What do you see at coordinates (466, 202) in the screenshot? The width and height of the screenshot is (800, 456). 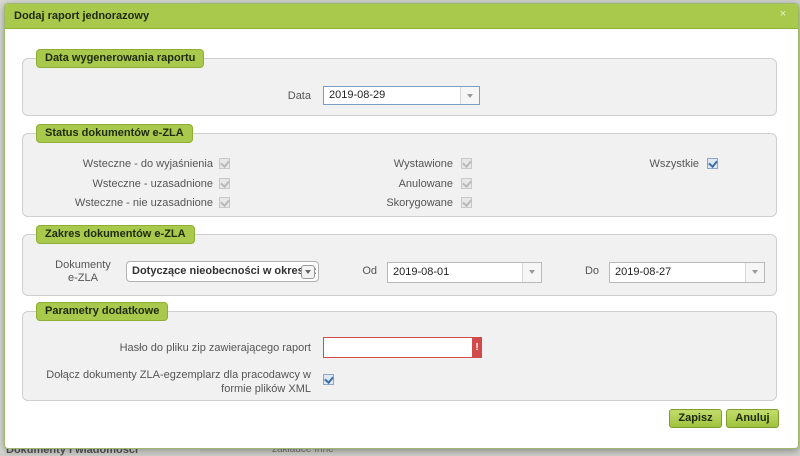 I see `status-checkbox-skorygowane` at bounding box center [466, 202].